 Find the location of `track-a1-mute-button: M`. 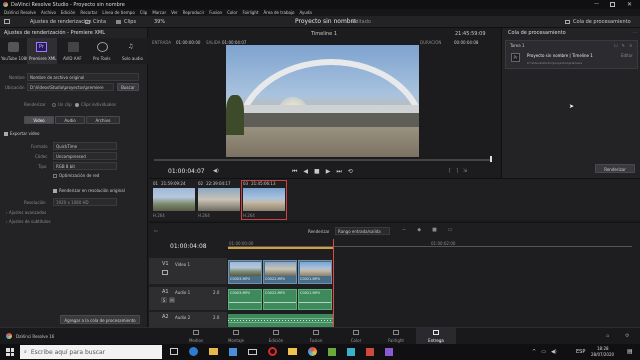

track-a1-mute-button: M is located at coordinates (172, 300).